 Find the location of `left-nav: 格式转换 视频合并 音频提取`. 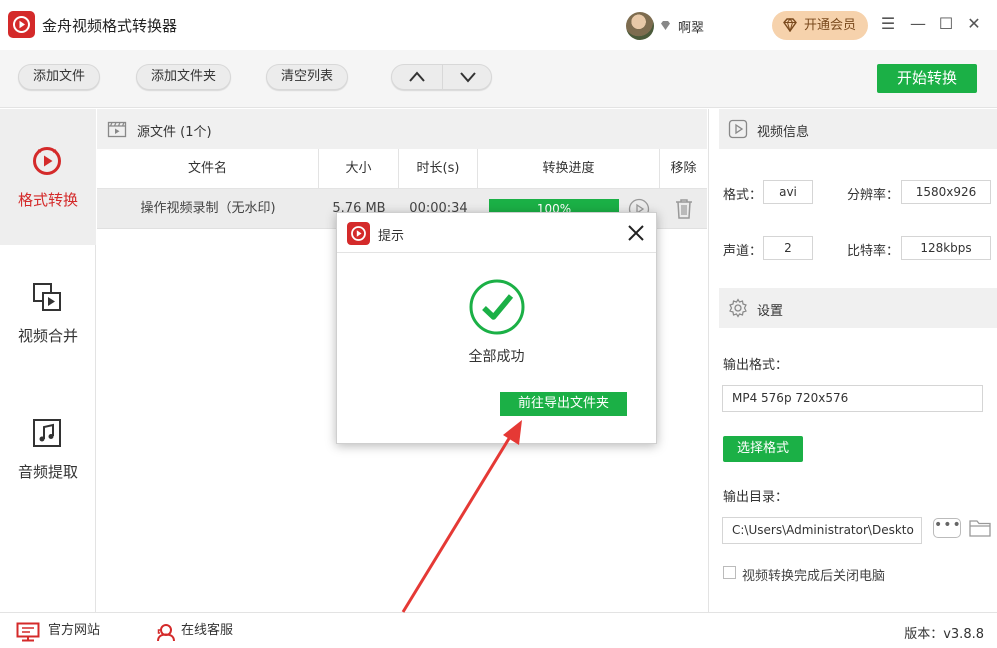

left-nav: 格式转换 视频合并 音频提取 is located at coordinates (48, 360).